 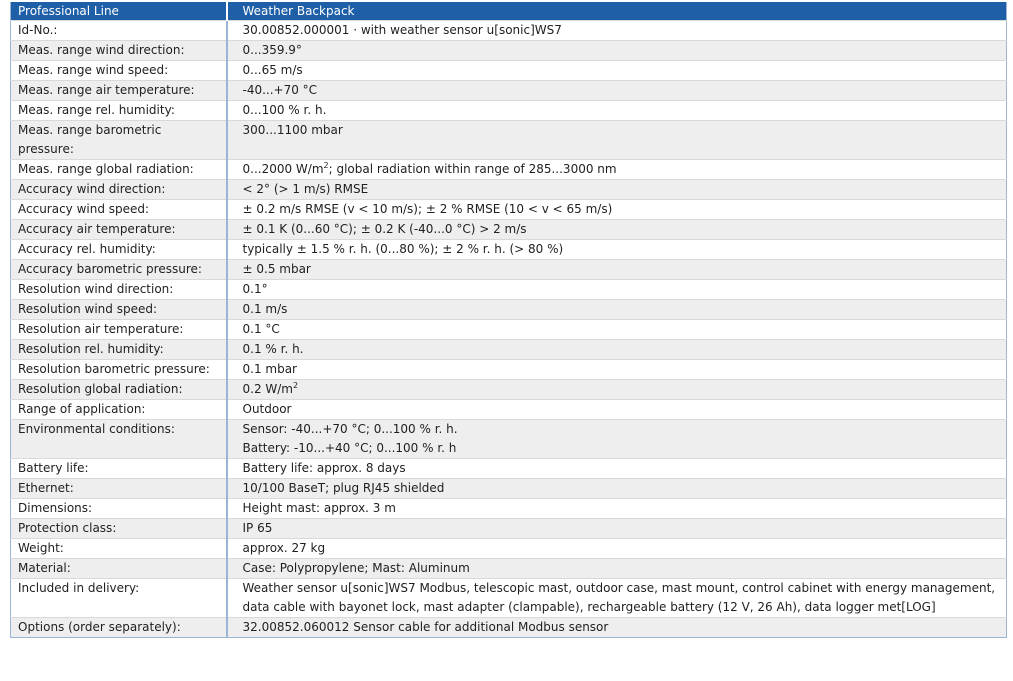 What do you see at coordinates (118, 568) in the screenshot?
I see `spec-label: Material:` at bounding box center [118, 568].